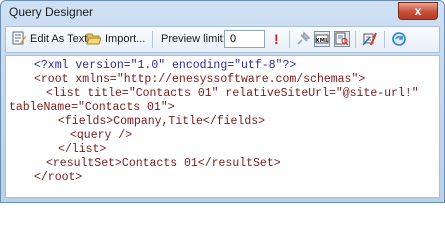 The image size is (445, 240). Describe the element at coordinates (58, 177) in the screenshot. I see `code-line: </root>` at that location.